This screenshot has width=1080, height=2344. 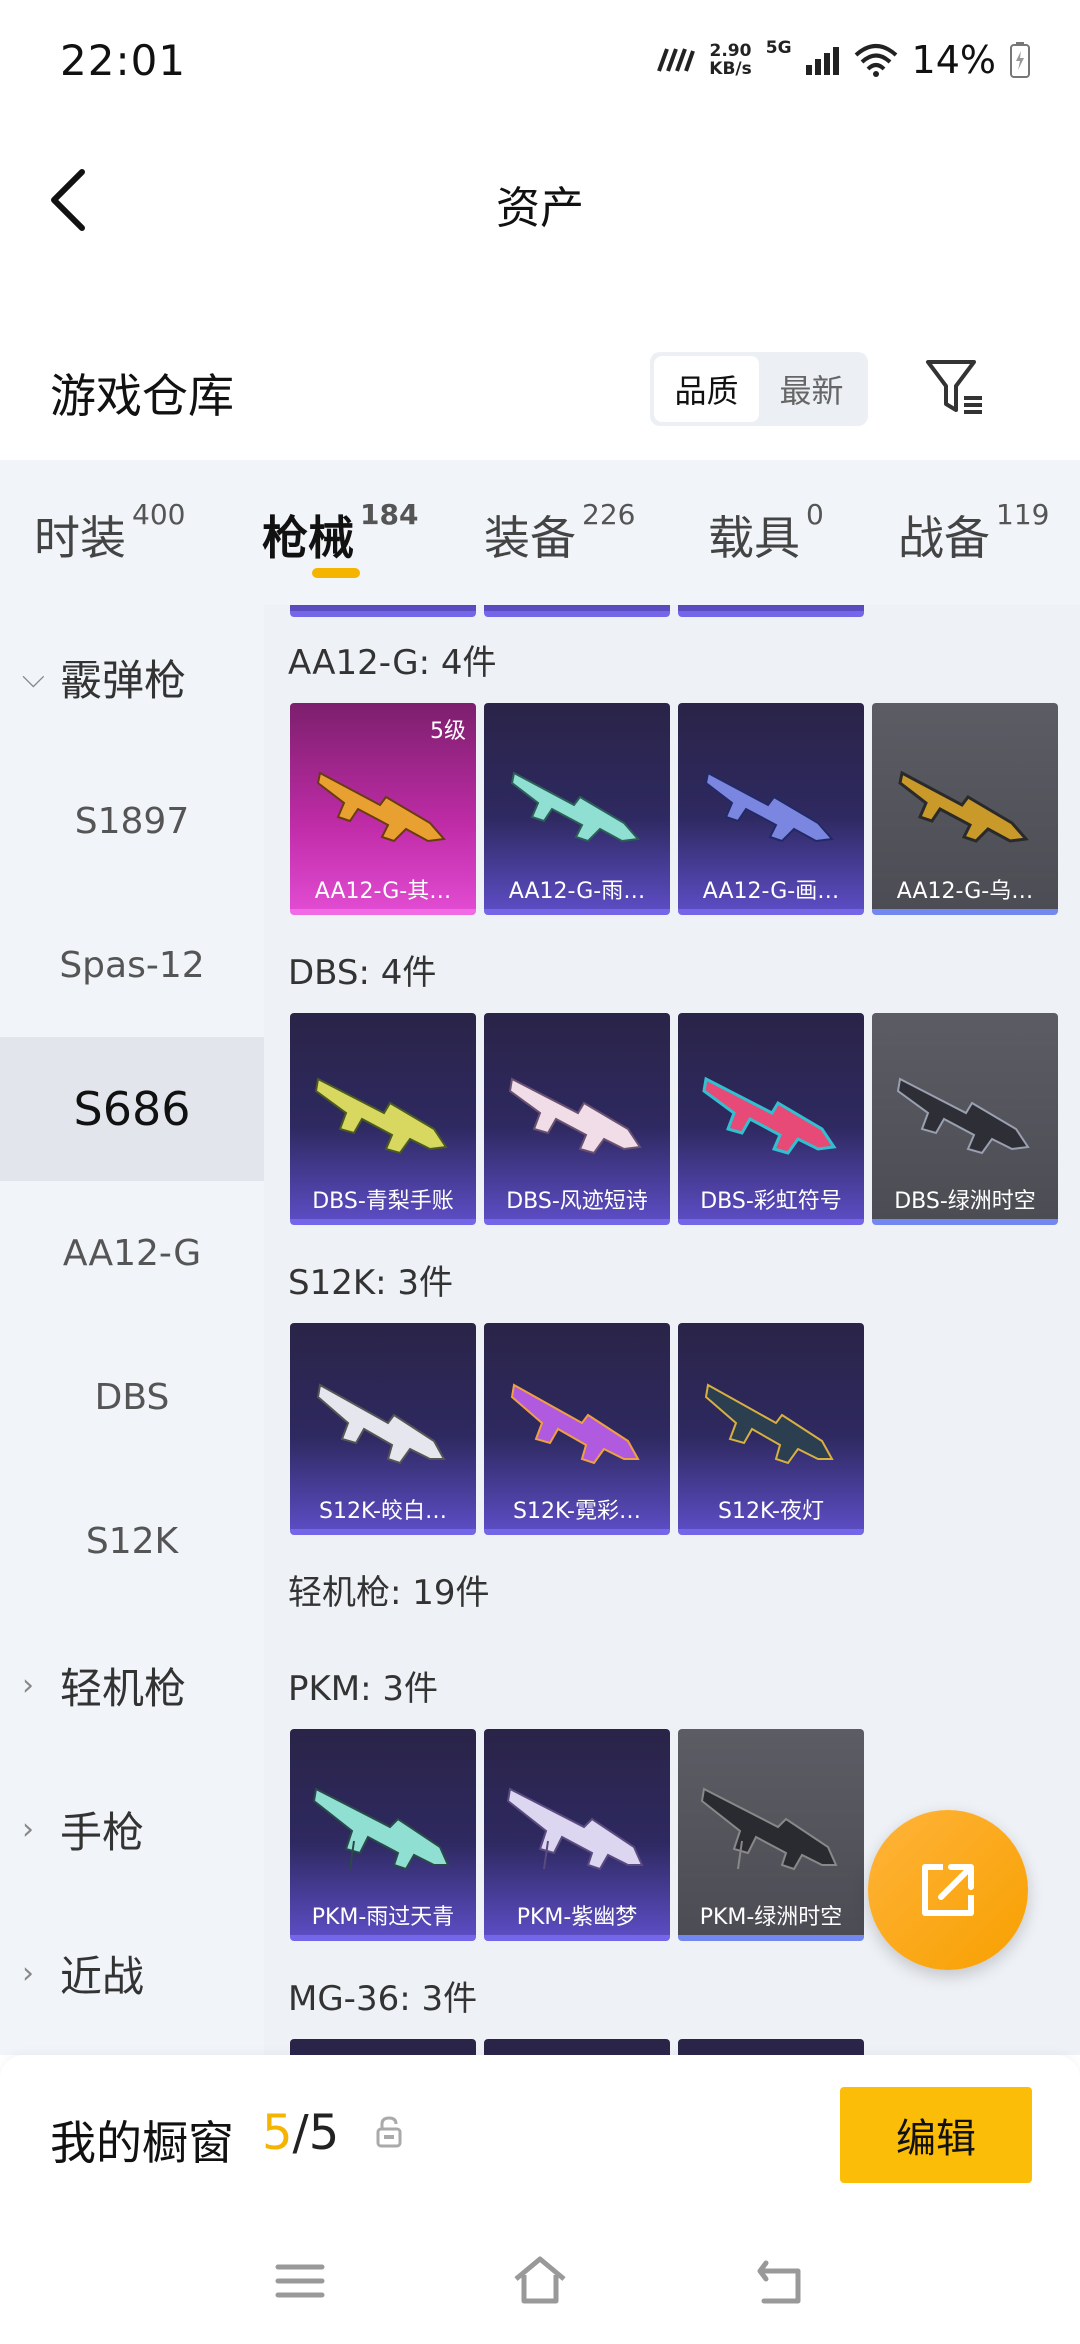 What do you see at coordinates (842, 60) in the screenshot?
I see `status-icons: 2.90 KB/s 5G 14%` at bounding box center [842, 60].